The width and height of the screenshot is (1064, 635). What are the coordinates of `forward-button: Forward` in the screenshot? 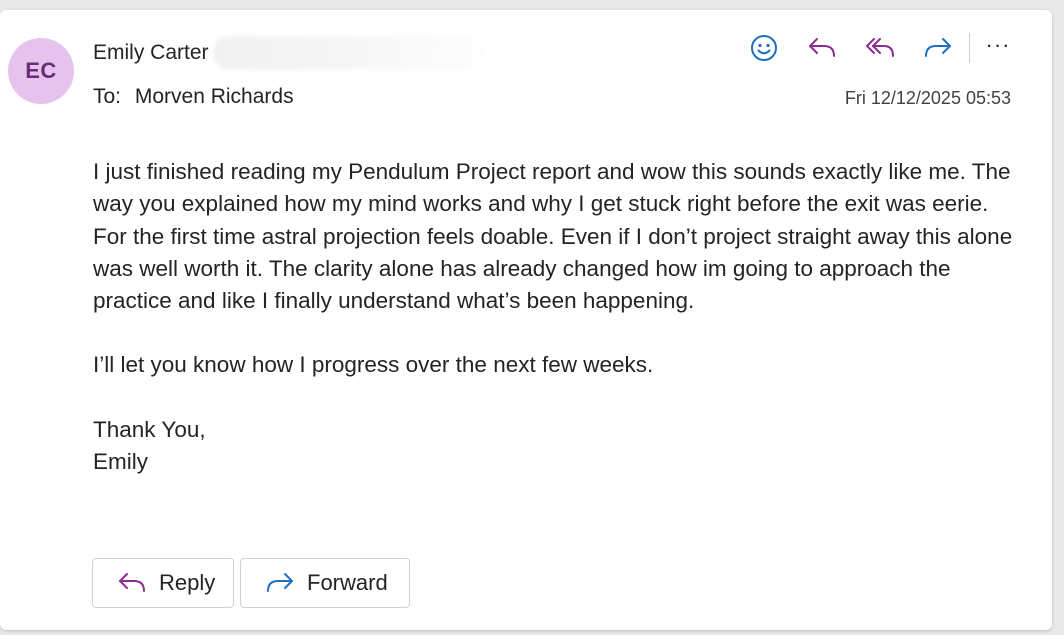 It's located at (325, 583).